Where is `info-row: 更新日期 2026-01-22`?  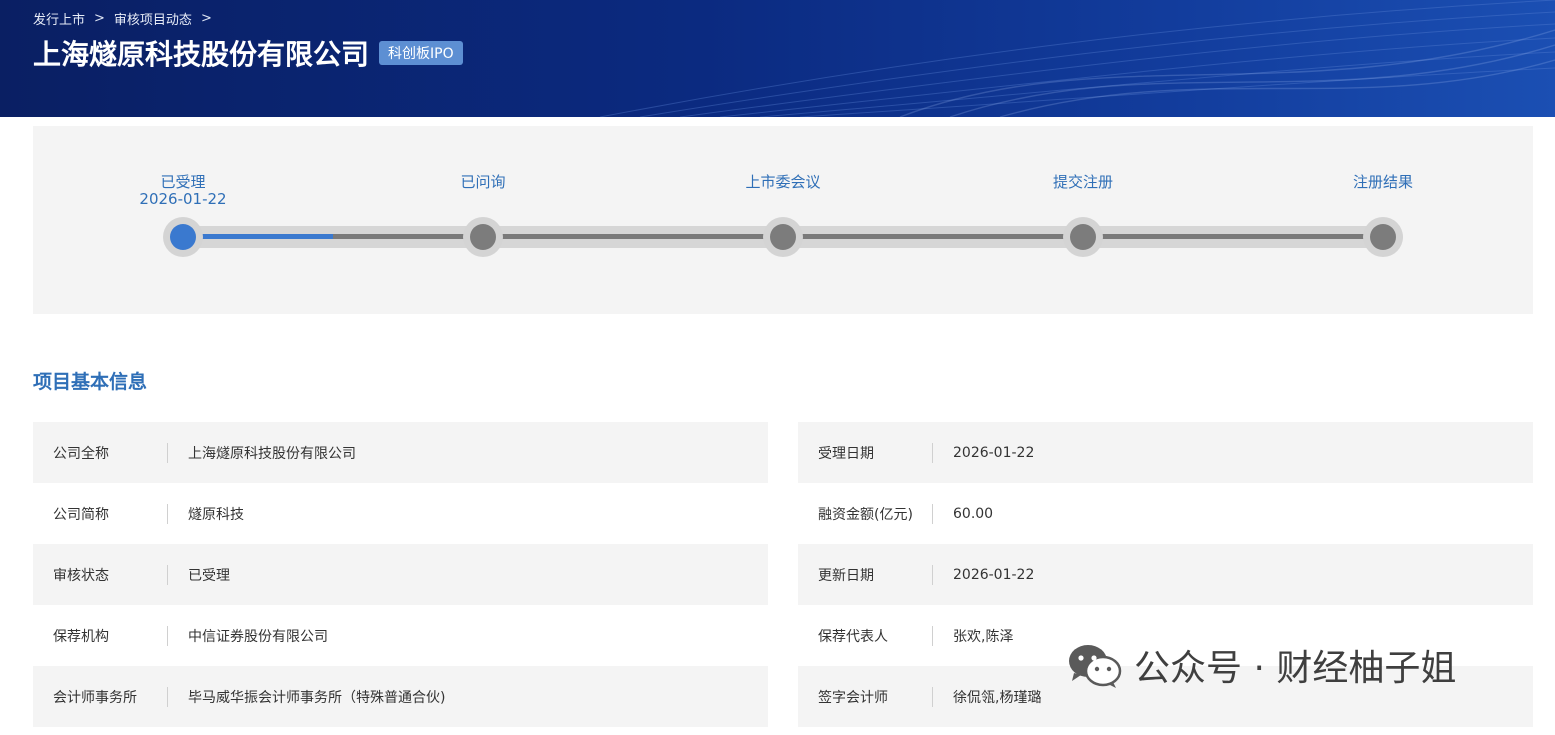
info-row: 更新日期 2026-01-22 is located at coordinates (1165, 574).